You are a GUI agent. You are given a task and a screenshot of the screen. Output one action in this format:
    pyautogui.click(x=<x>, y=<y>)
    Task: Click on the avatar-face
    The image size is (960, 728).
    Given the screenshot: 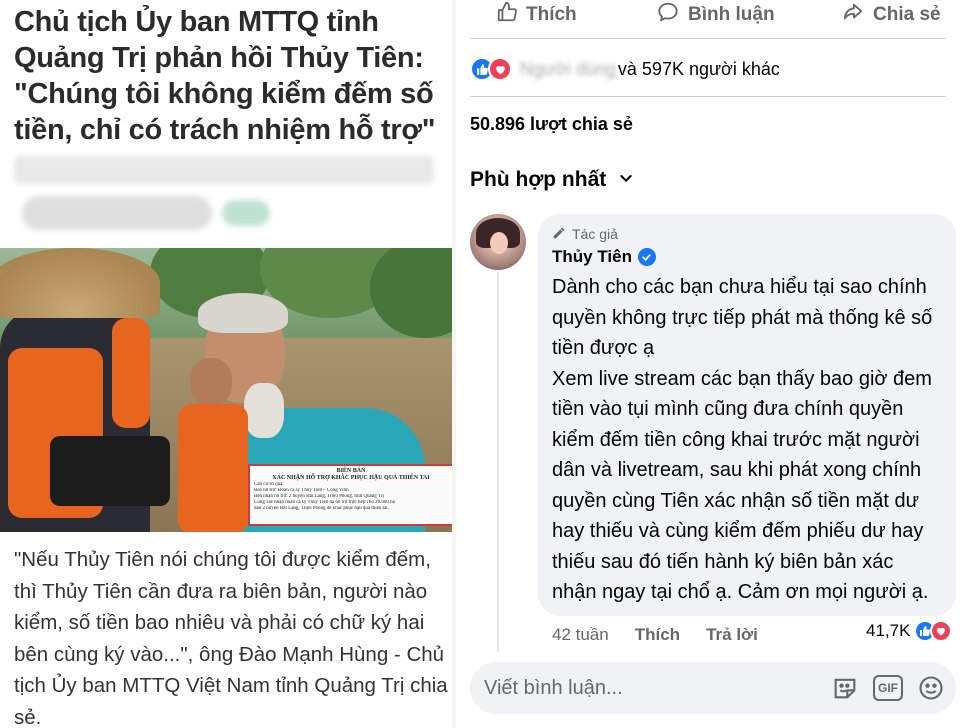 What is the action you would take?
    pyautogui.click(x=499, y=243)
    